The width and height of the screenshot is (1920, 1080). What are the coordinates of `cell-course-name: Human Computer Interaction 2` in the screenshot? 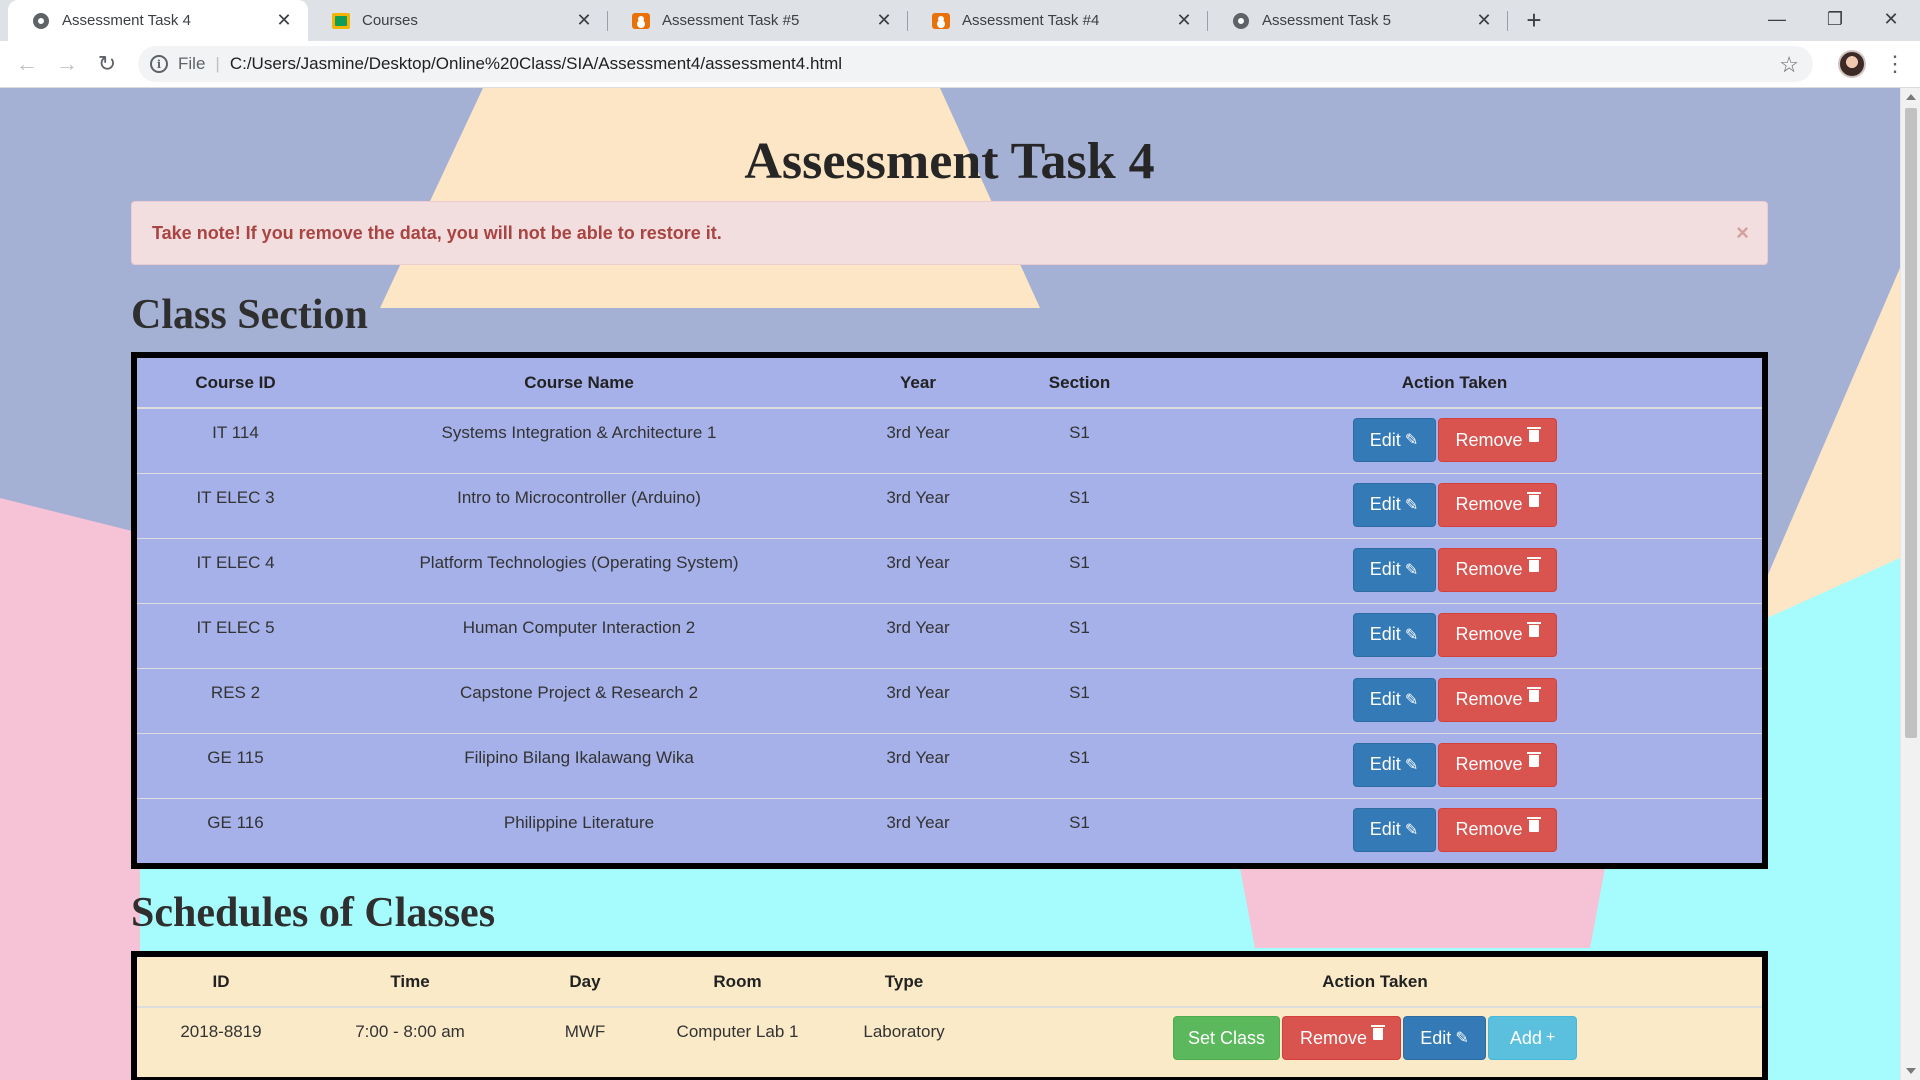 It's located at (579, 635).